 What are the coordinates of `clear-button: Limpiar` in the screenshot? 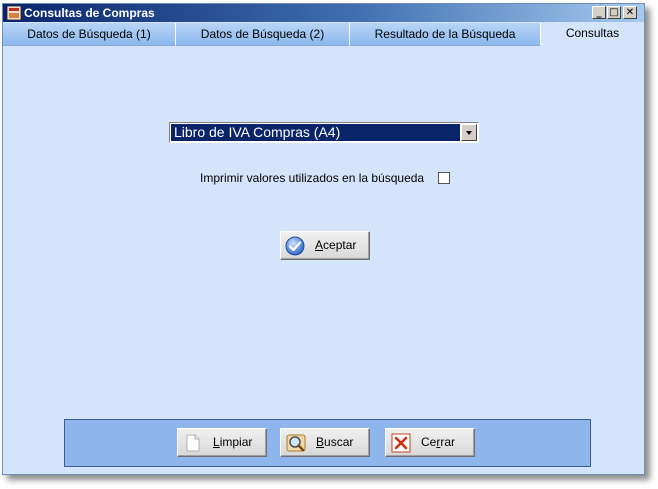 It's located at (222, 442).